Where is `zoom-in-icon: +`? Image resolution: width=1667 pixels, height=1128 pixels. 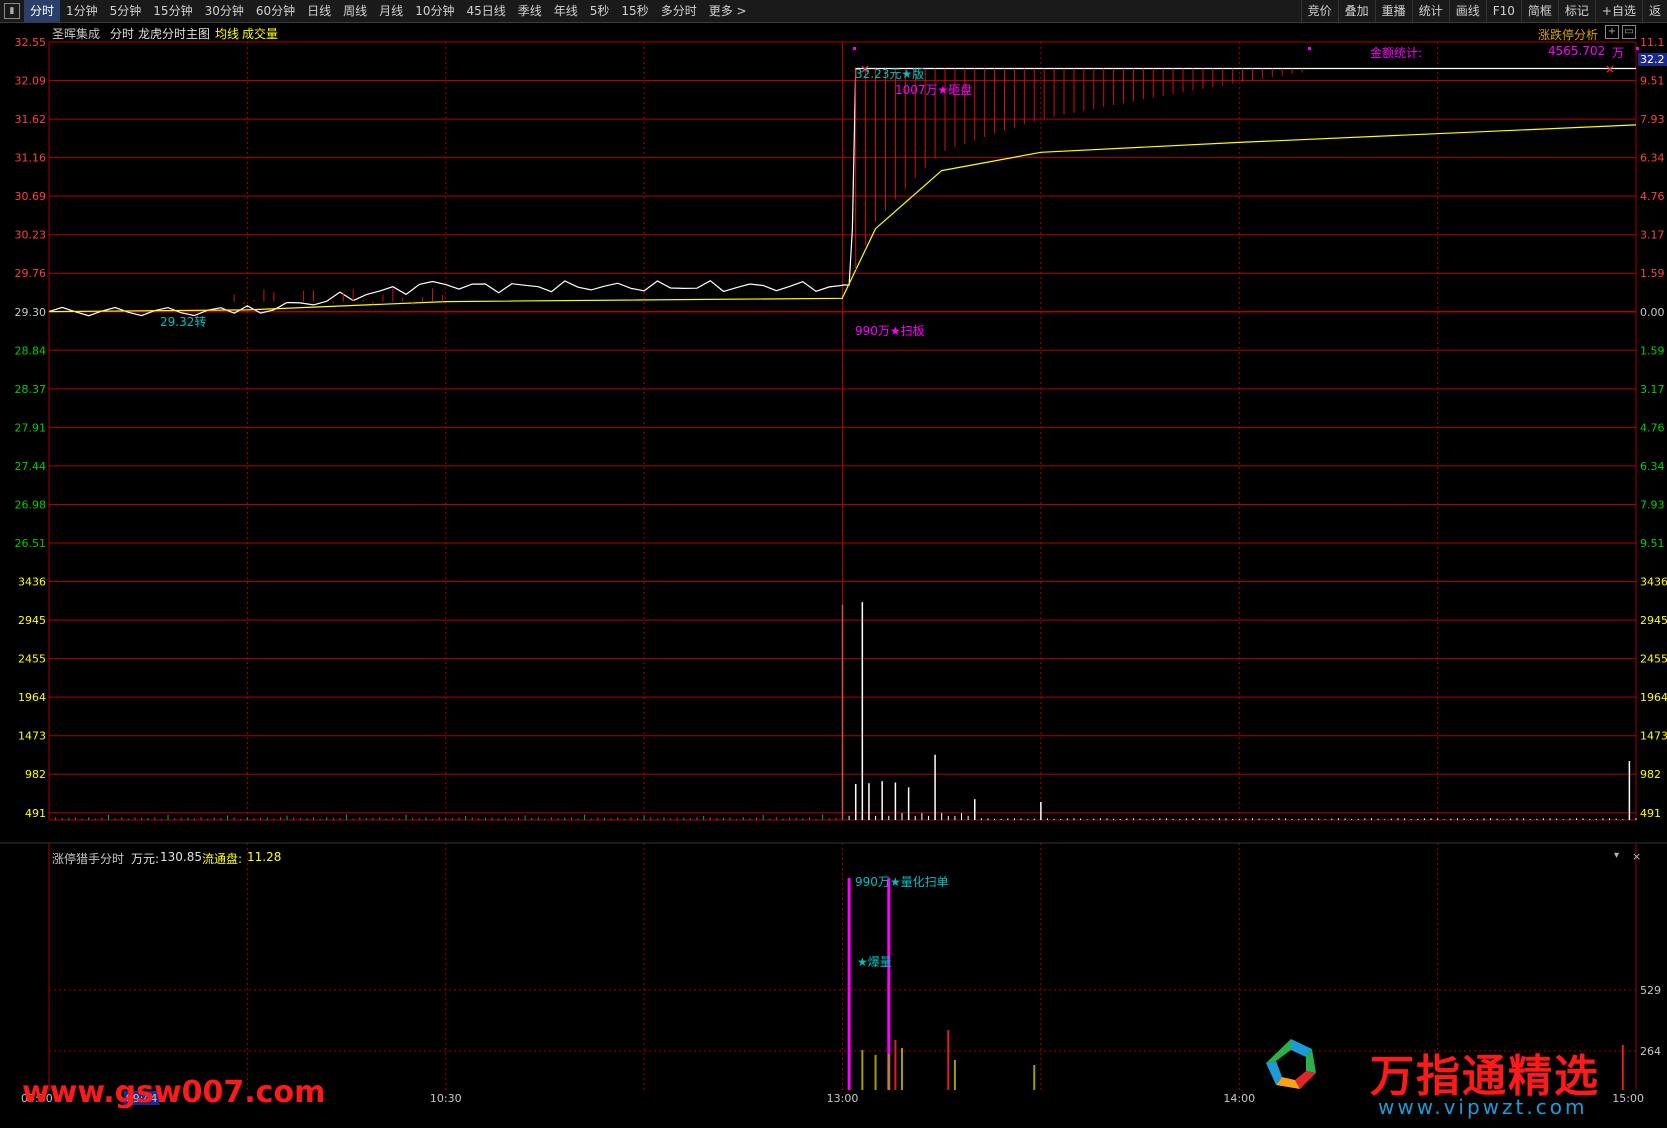
zoom-in-icon: + is located at coordinates (1612, 32).